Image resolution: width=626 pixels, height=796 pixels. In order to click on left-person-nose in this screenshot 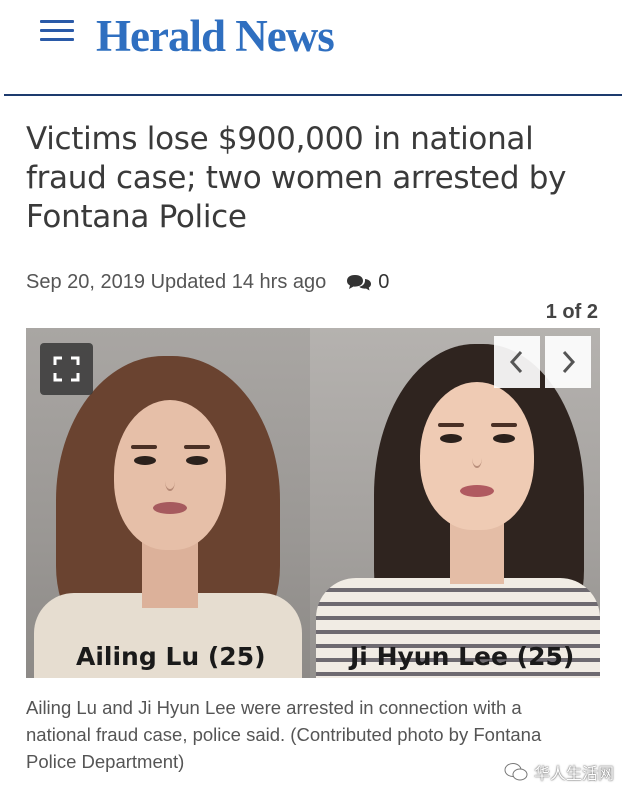, I will do `click(170, 481)`.